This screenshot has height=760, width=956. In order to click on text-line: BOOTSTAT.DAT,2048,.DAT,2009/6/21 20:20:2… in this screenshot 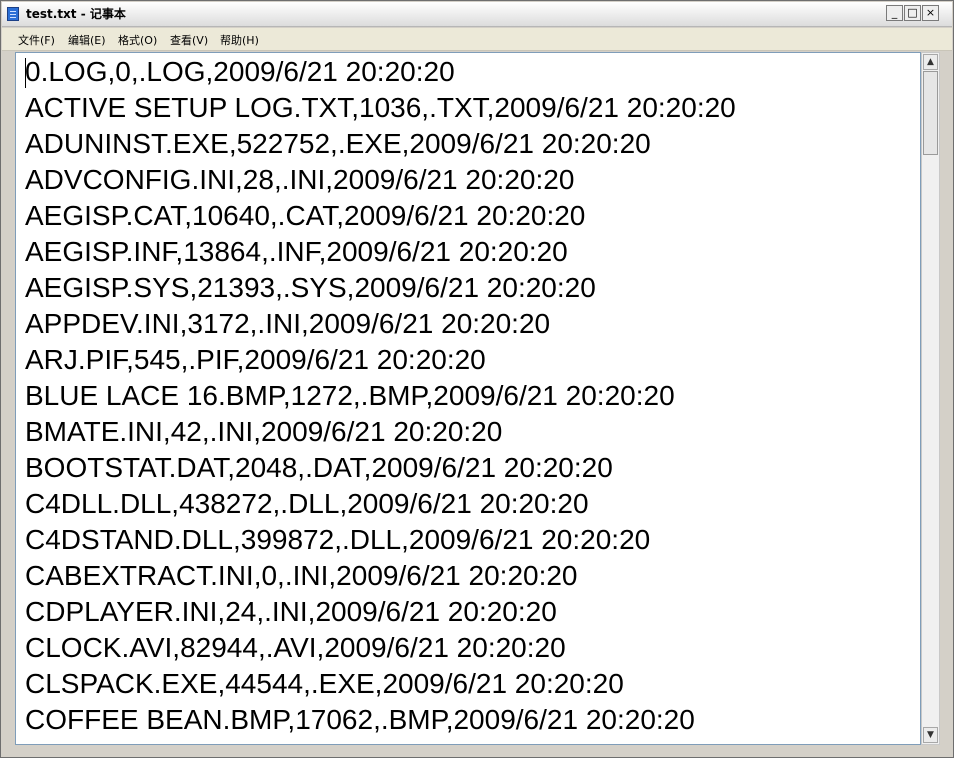, I will do `click(319, 467)`.